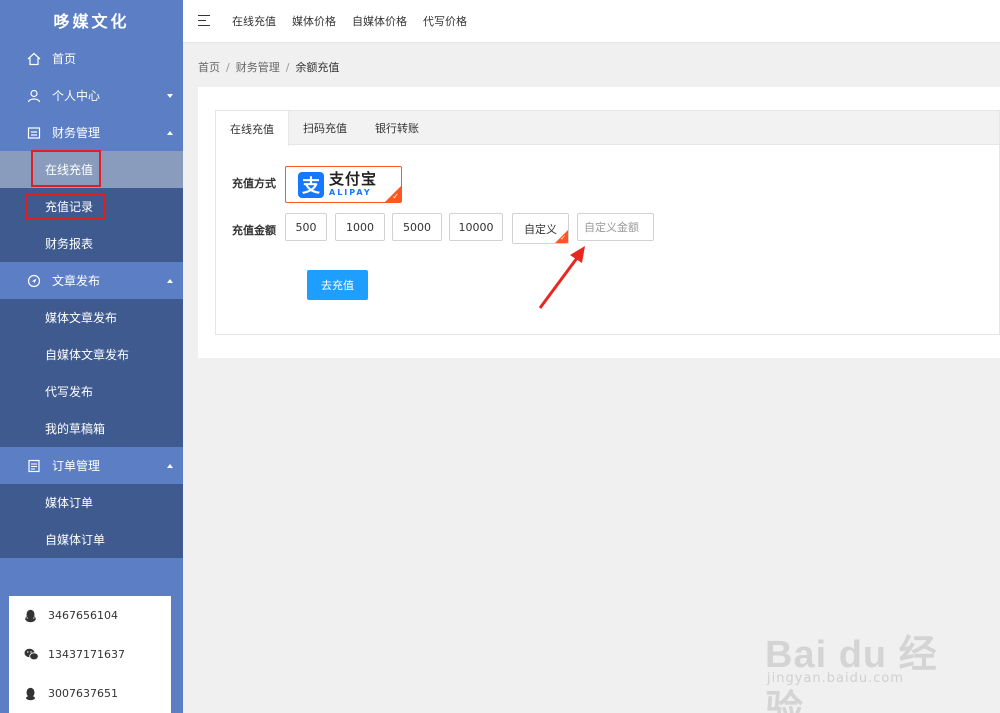  I want to click on alipay-label: 支付宝, so click(353, 179).